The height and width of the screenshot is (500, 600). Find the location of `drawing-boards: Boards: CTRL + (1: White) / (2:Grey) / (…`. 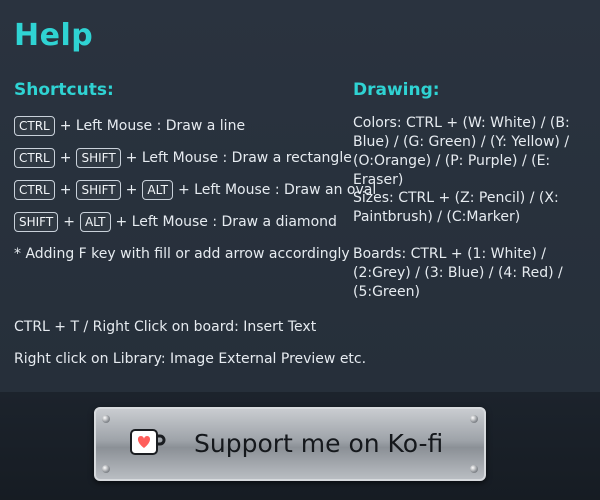

drawing-boards: Boards: CTRL + (1: White) / (2:Grey) / (… is located at coordinates (458, 273).